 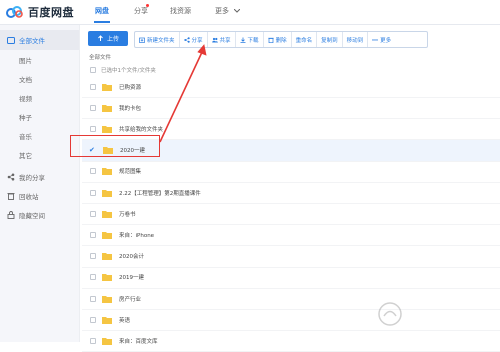 I want to click on file-name: 万卷书, so click(x=127, y=214).